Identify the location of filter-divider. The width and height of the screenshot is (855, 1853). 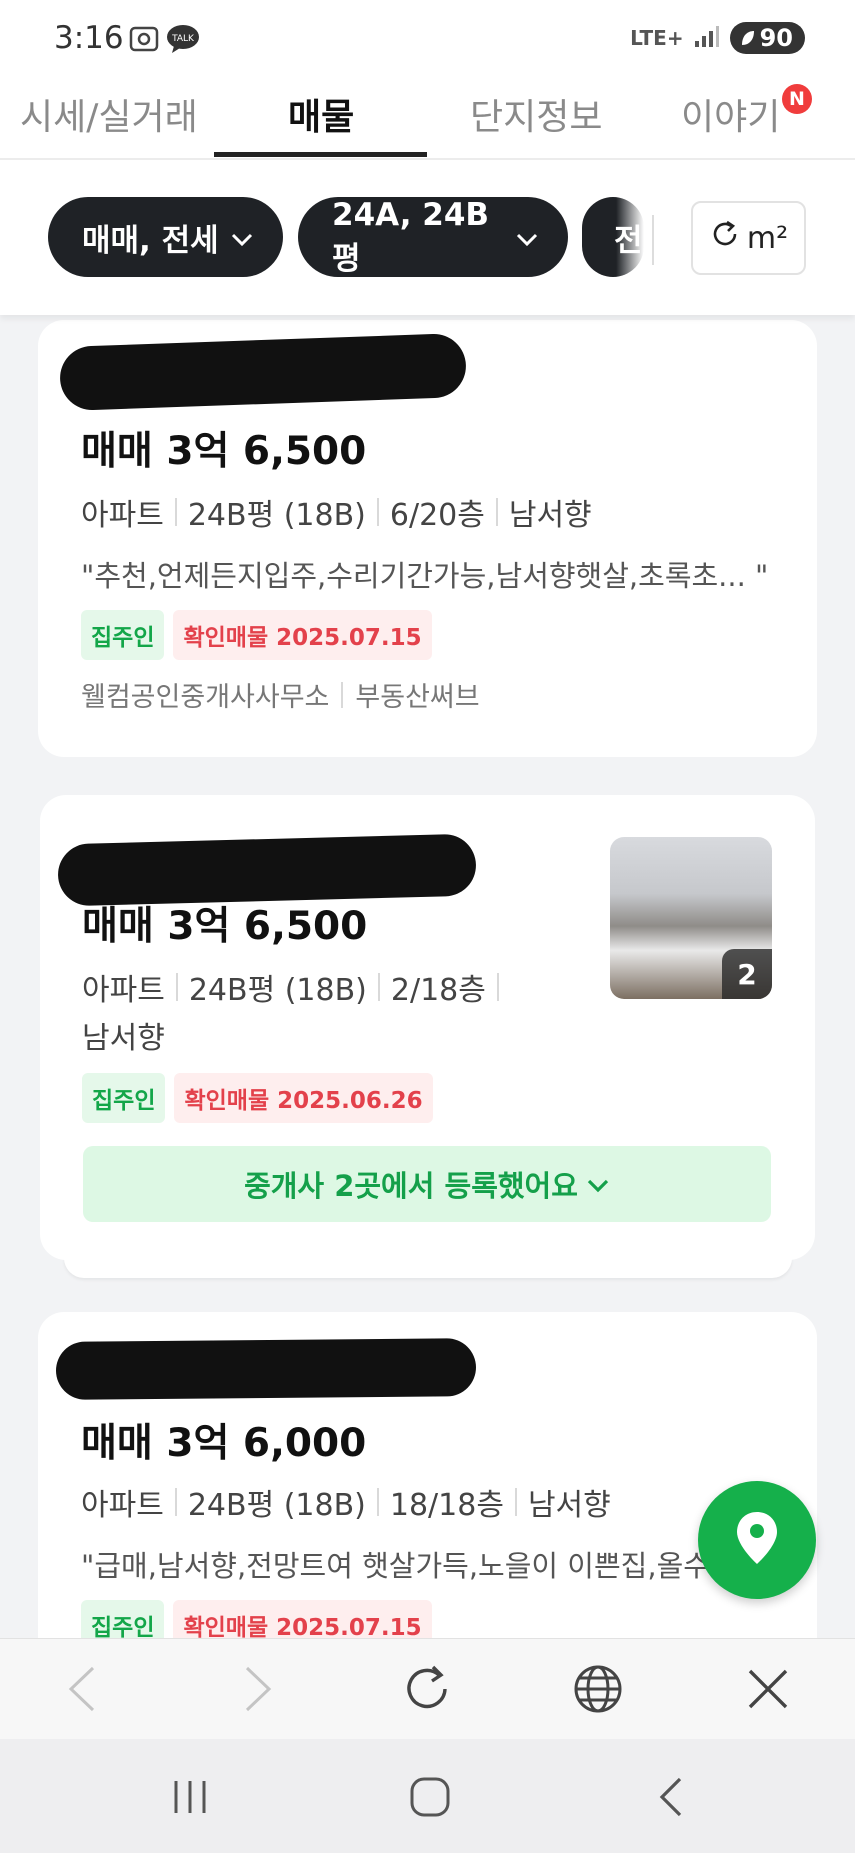
(653, 240).